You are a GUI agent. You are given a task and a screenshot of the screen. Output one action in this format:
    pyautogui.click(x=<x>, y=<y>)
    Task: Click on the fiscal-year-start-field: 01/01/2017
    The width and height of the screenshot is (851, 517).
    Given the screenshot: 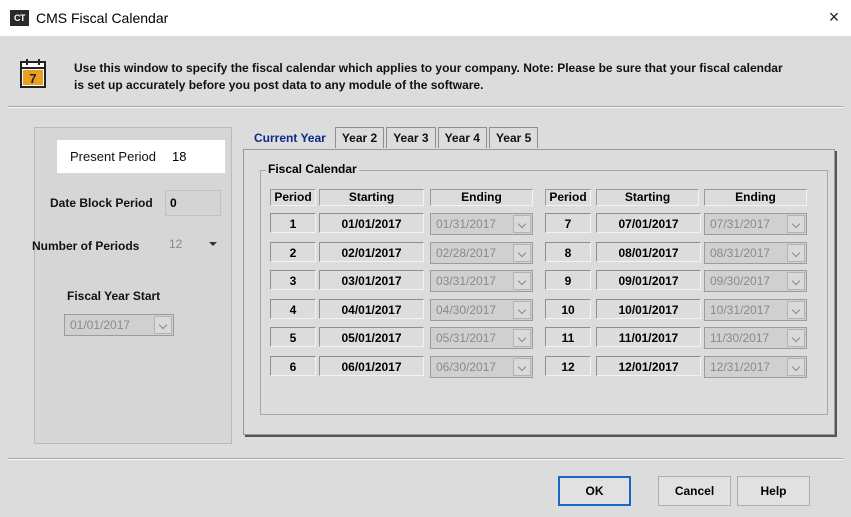 What is the action you would take?
    pyautogui.click(x=119, y=325)
    